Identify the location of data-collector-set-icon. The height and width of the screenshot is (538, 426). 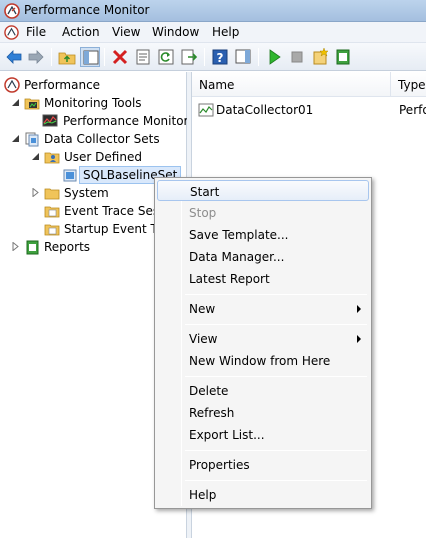
(70, 175).